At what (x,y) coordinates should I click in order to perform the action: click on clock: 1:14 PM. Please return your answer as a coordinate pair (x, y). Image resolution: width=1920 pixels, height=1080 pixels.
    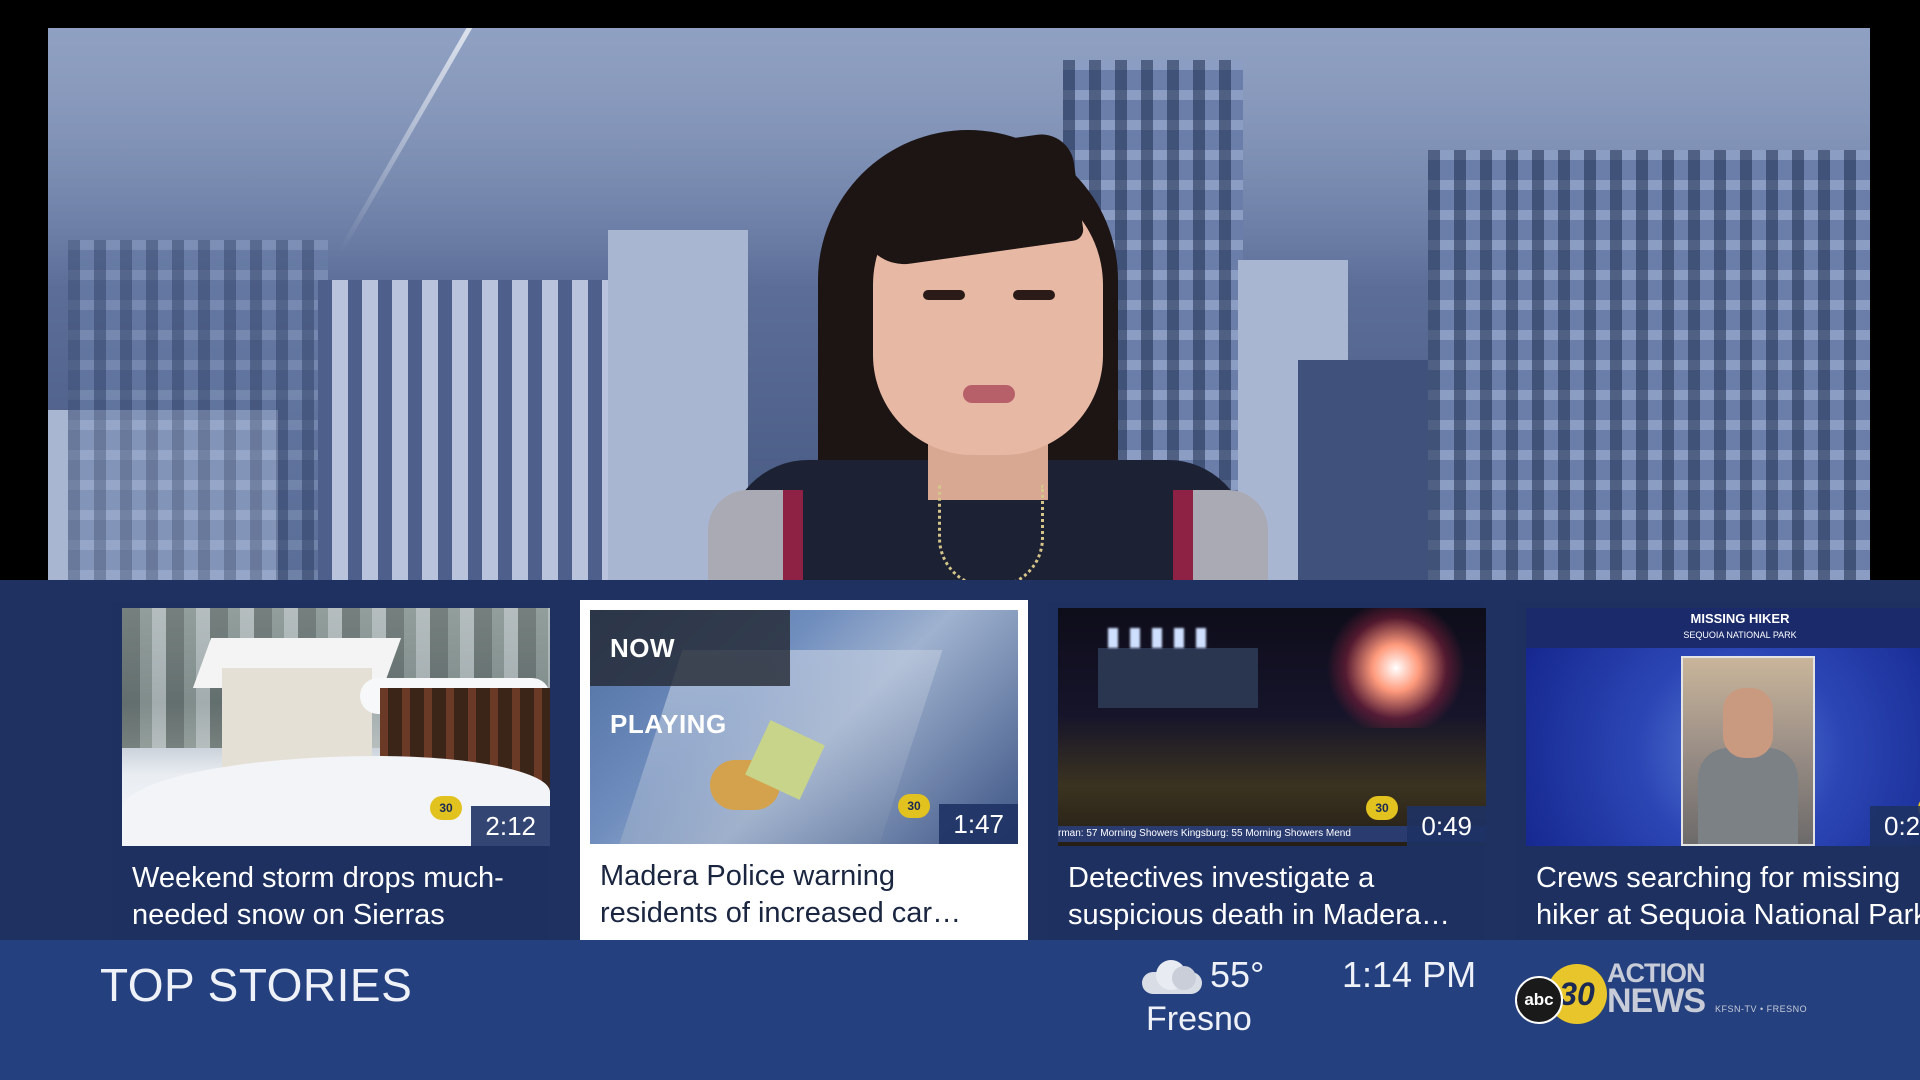
    Looking at the image, I should click on (1409, 974).